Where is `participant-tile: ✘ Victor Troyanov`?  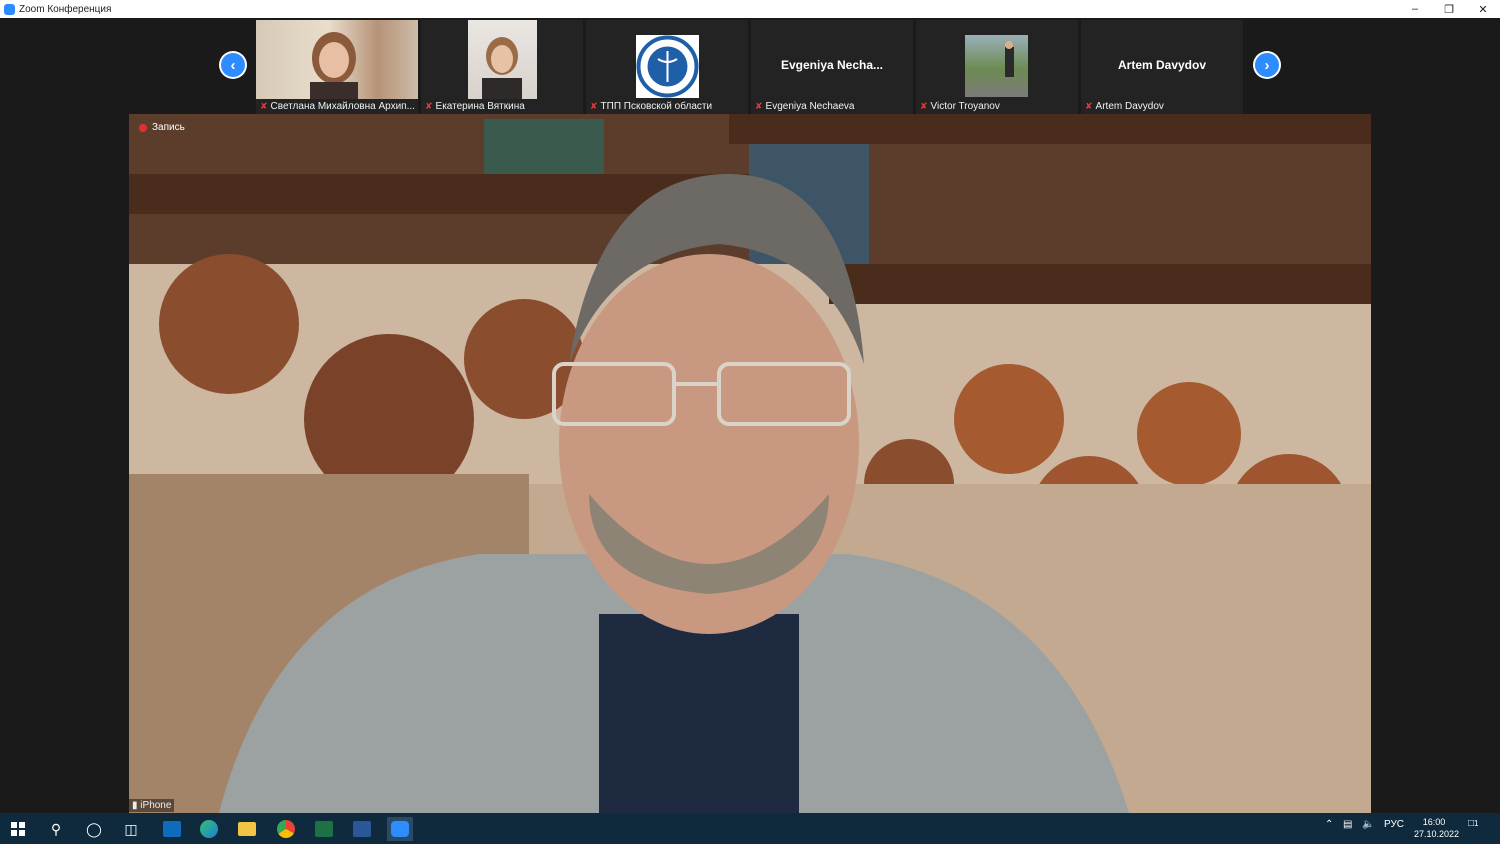
participant-tile: ✘ Victor Troyanov is located at coordinates (997, 67).